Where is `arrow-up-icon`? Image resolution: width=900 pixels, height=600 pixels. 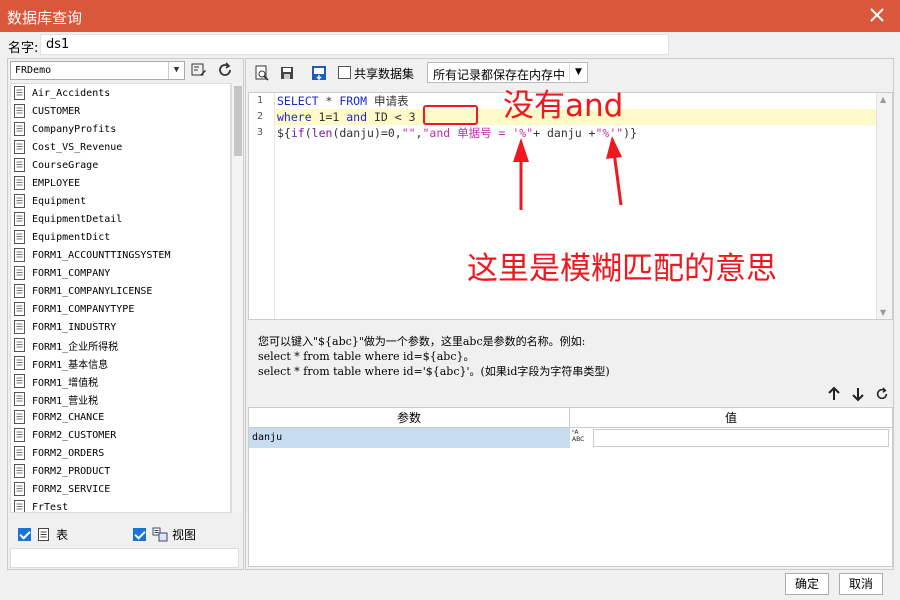
arrow-up-icon is located at coordinates (834, 393).